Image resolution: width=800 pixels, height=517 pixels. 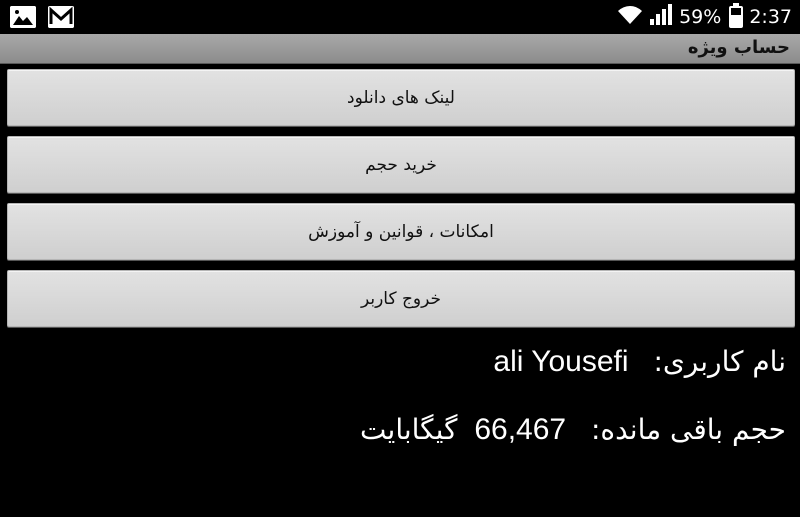 What do you see at coordinates (736, 20) in the screenshot?
I see `battery-level` at bounding box center [736, 20].